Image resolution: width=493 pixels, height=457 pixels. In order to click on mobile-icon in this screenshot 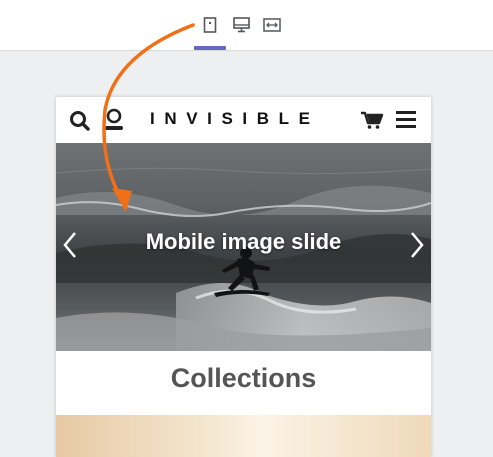, I will do `click(210, 25)`.